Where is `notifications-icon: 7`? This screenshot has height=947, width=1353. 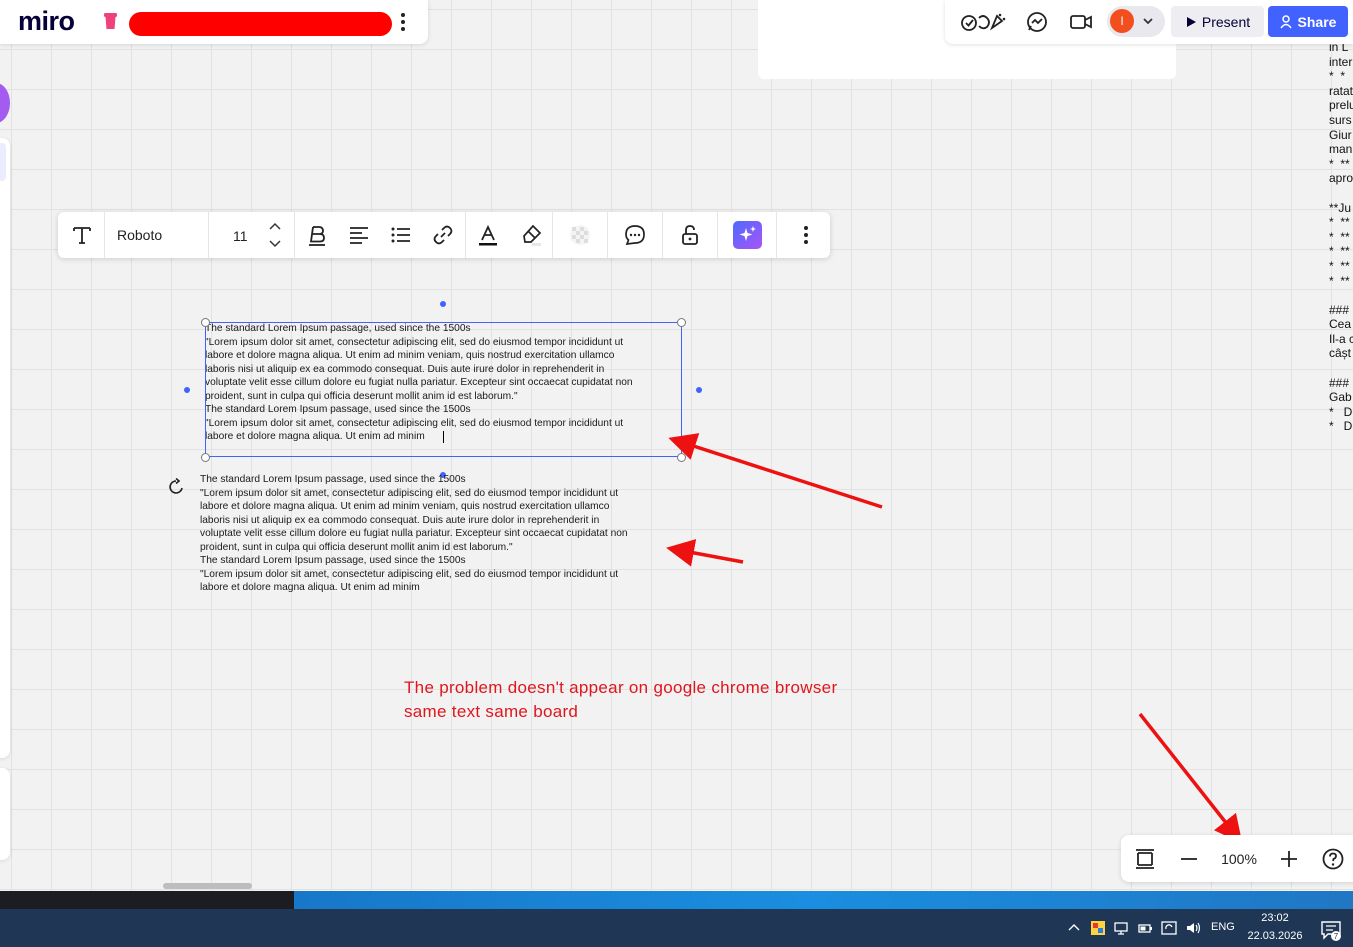
notifications-icon: 7 is located at coordinates (1331, 930).